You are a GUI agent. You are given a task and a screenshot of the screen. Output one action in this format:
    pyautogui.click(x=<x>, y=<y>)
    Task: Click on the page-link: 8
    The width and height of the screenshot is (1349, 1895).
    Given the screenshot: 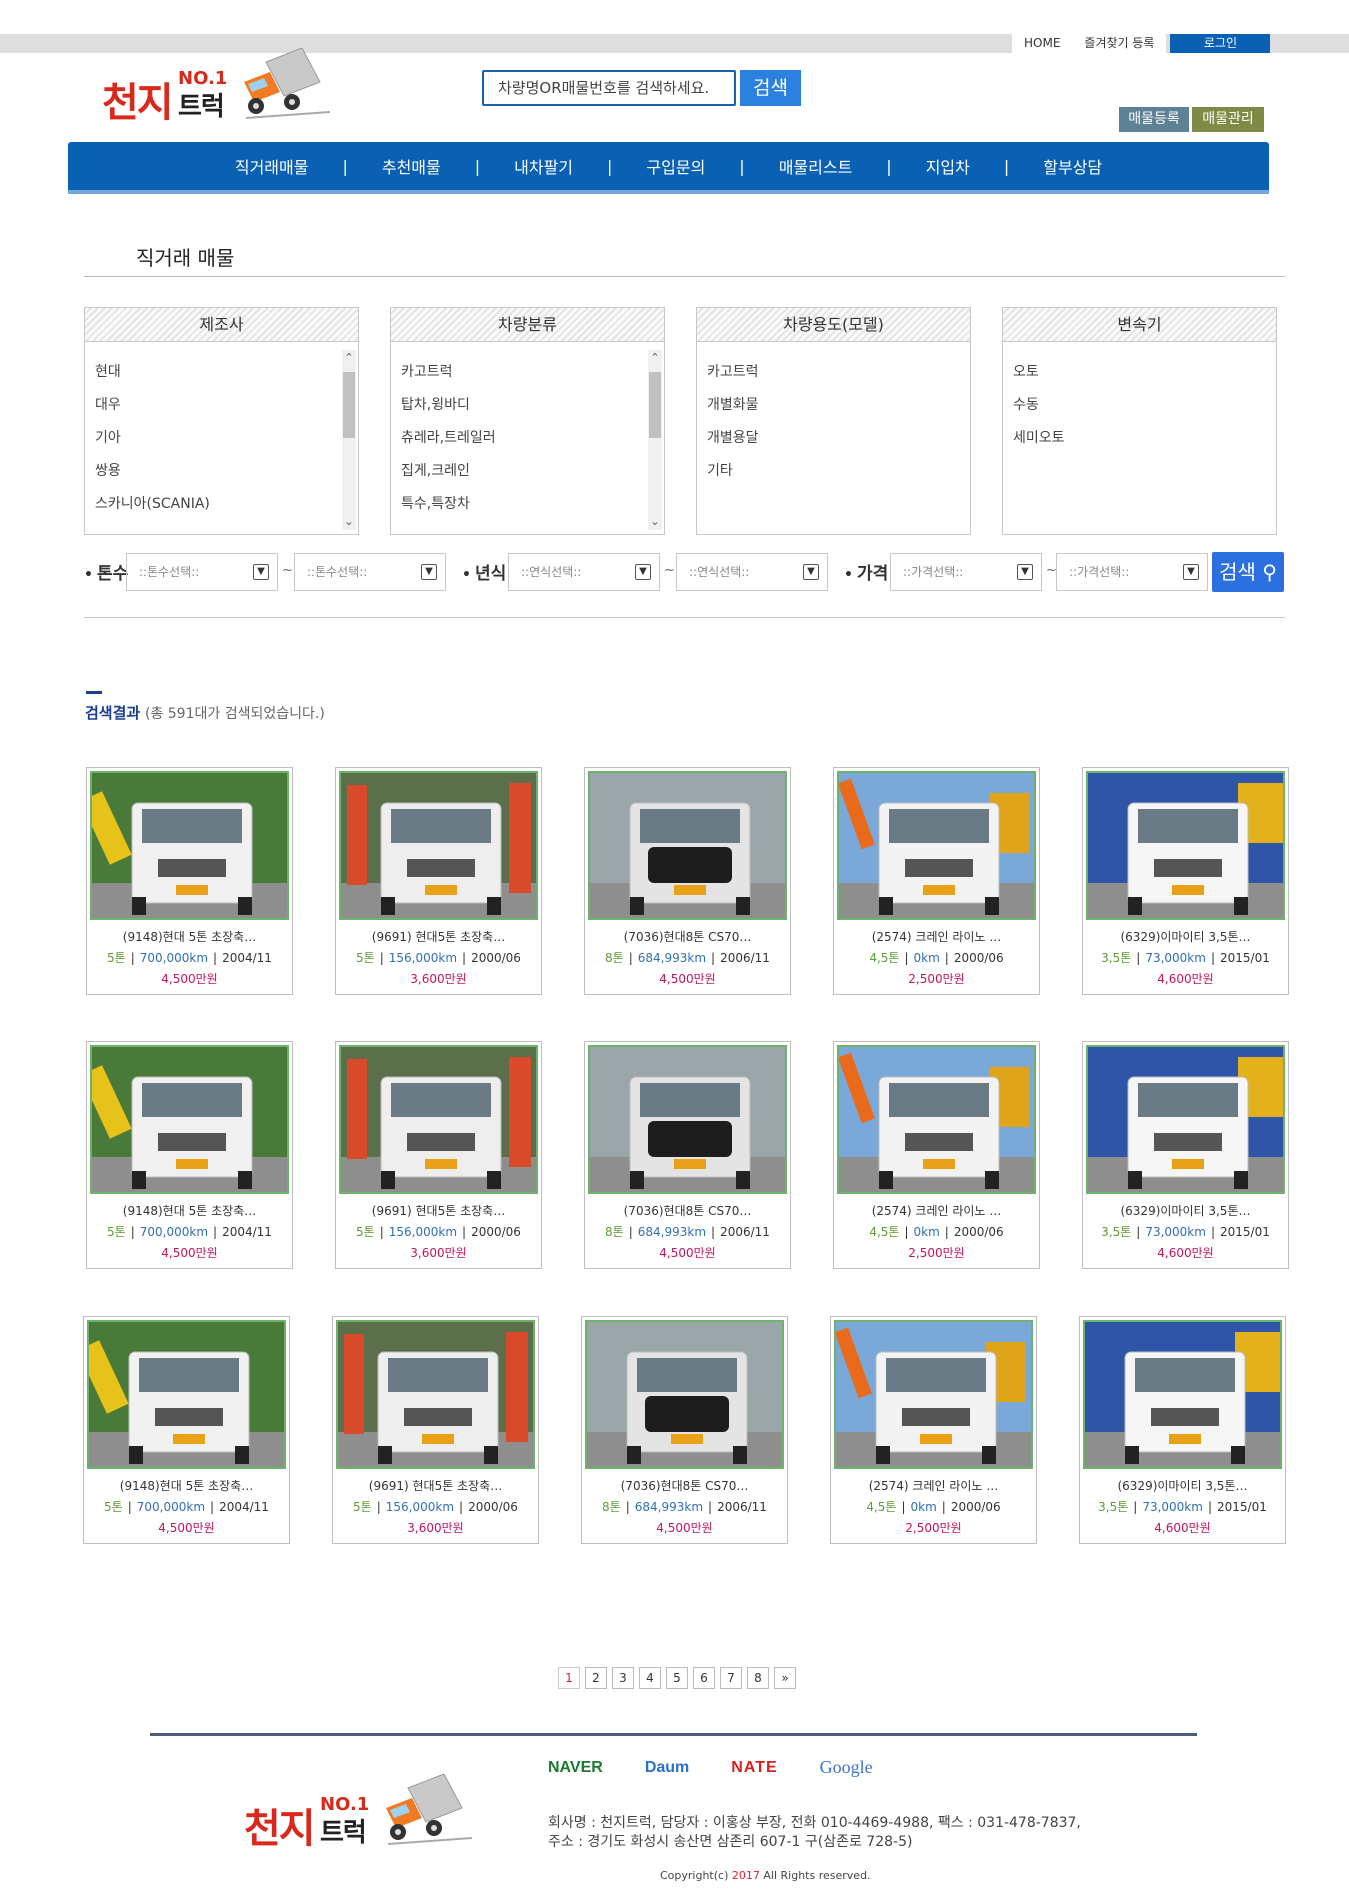 What is the action you would take?
    pyautogui.click(x=758, y=1678)
    